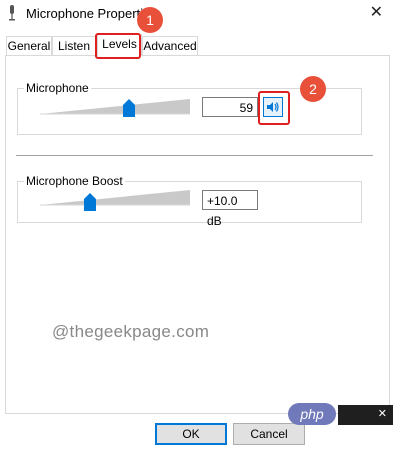 This screenshot has height=450, width=393. Describe the element at coordinates (118, 46) in the screenshot. I see `callout-highlight-levels-tab` at that location.